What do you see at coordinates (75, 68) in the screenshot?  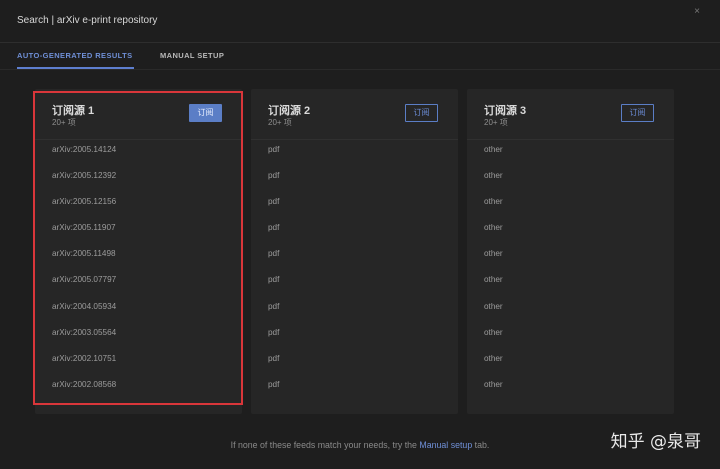 I see `active-tab-indicator` at bounding box center [75, 68].